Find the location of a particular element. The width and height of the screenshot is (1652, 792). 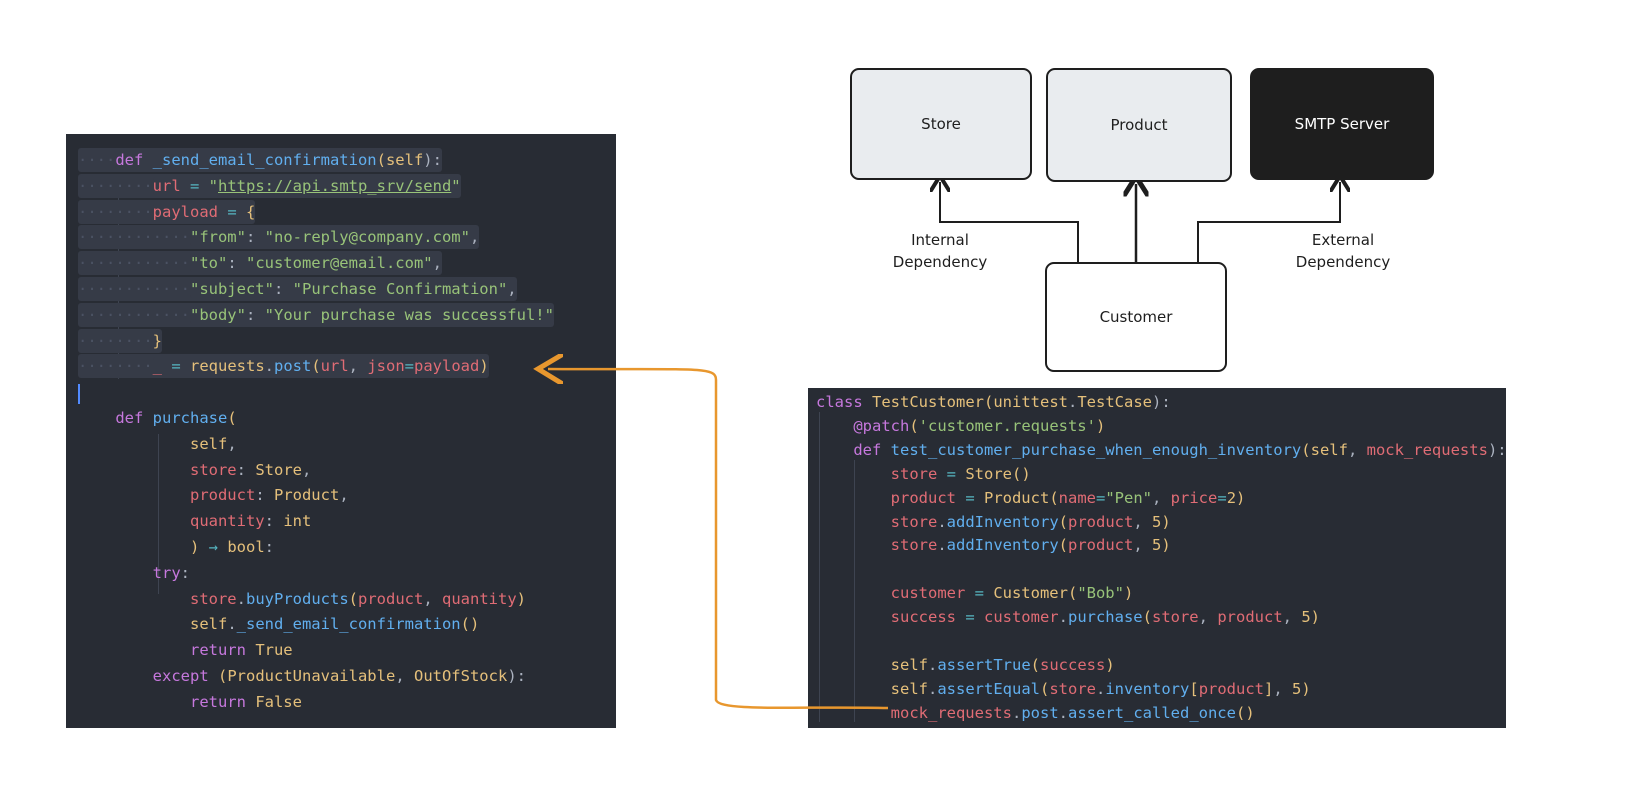

mock-link-arrow is located at coordinates (718, 539).